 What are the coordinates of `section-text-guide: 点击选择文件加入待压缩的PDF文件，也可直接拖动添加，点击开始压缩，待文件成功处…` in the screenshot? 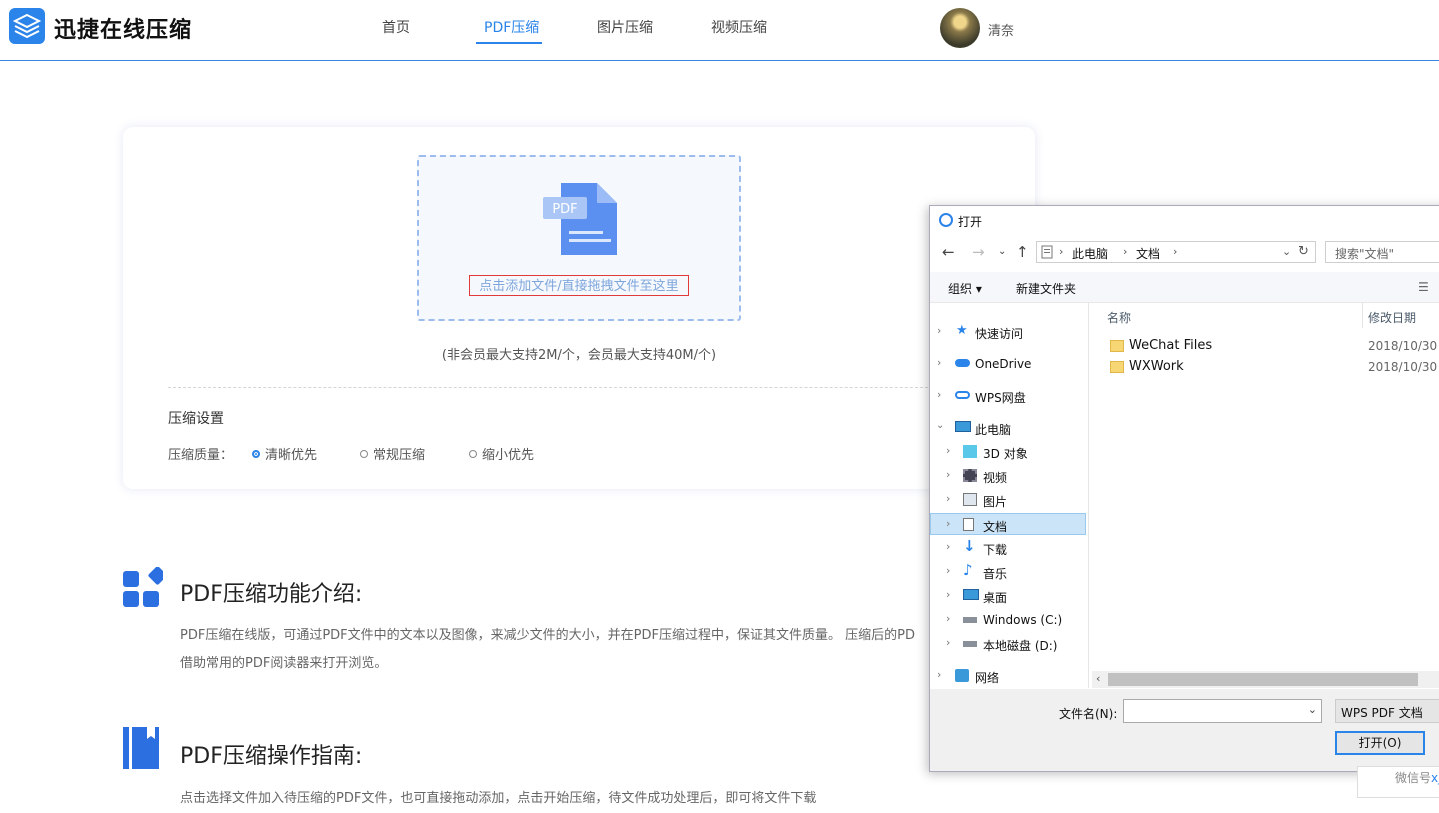 It's located at (498, 798).